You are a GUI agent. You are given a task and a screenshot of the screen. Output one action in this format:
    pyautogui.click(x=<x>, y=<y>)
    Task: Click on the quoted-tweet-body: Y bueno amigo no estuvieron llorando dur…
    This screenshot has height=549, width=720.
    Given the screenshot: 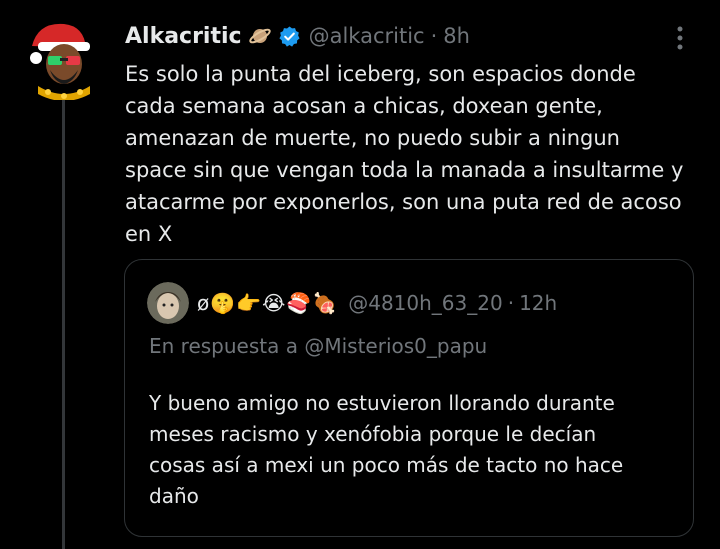 What is the action you would take?
    pyautogui.click(x=386, y=449)
    